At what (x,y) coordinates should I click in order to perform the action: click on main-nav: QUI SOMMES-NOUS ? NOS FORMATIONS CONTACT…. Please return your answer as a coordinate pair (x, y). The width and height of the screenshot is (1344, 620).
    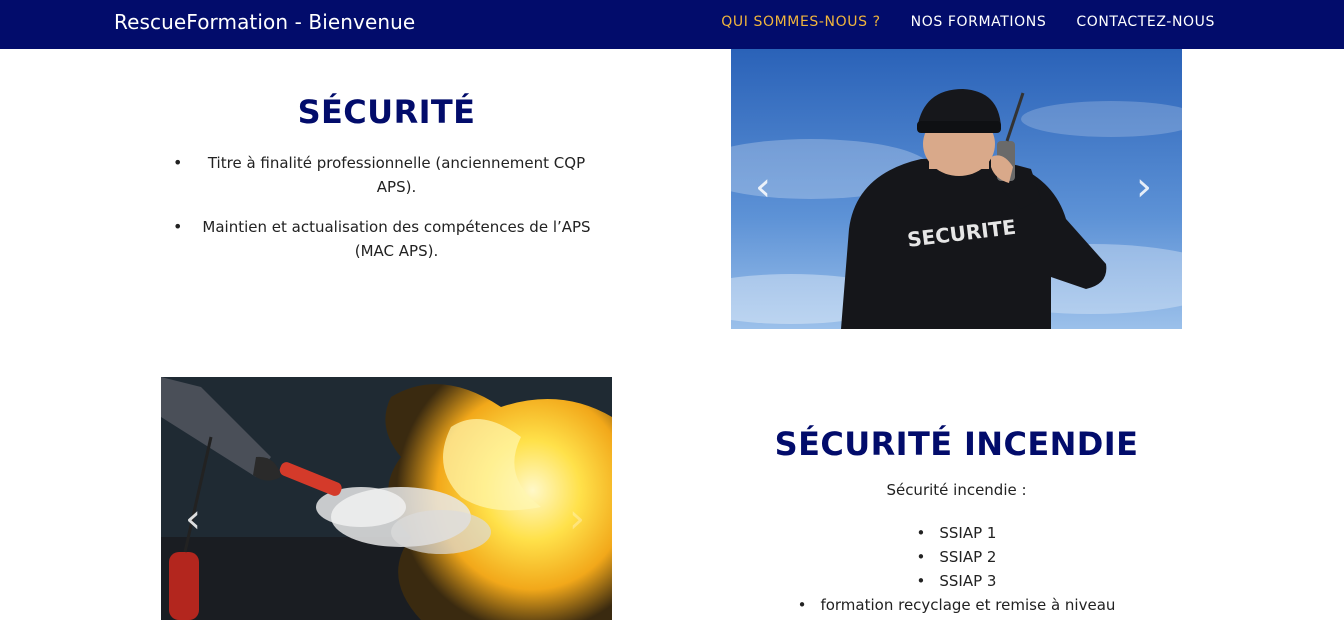
    Looking at the image, I should click on (968, 22).